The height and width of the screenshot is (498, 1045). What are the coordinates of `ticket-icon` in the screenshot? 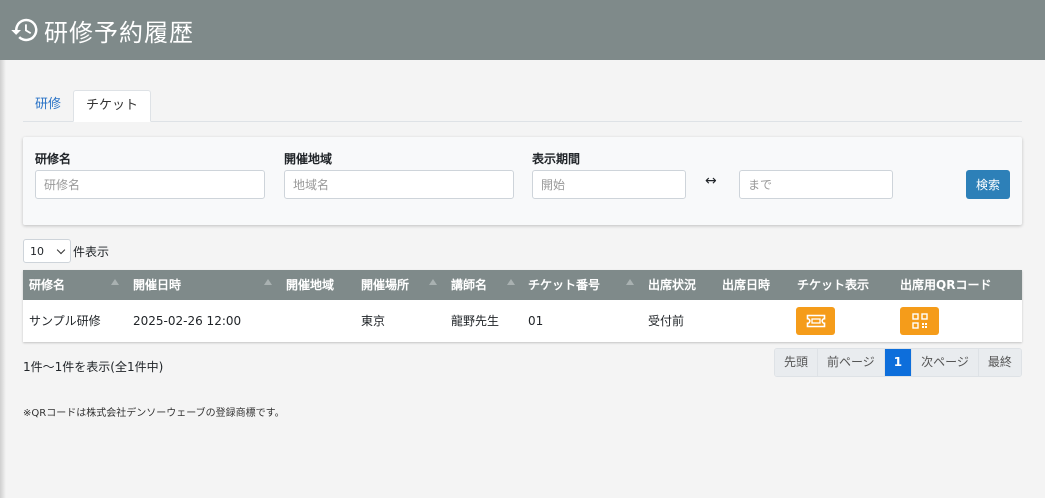 It's located at (815, 321).